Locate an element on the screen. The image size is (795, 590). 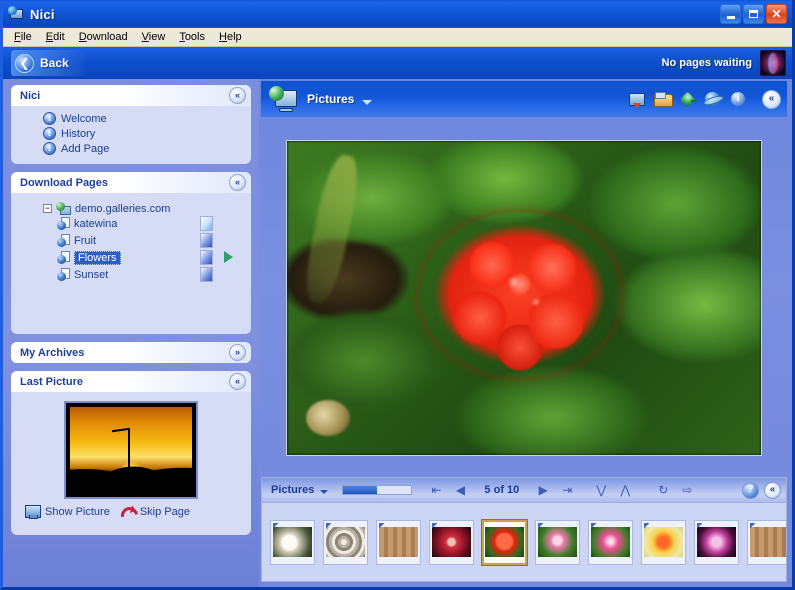
title-bar: Nici ✕ is located at coordinates (397, 14).